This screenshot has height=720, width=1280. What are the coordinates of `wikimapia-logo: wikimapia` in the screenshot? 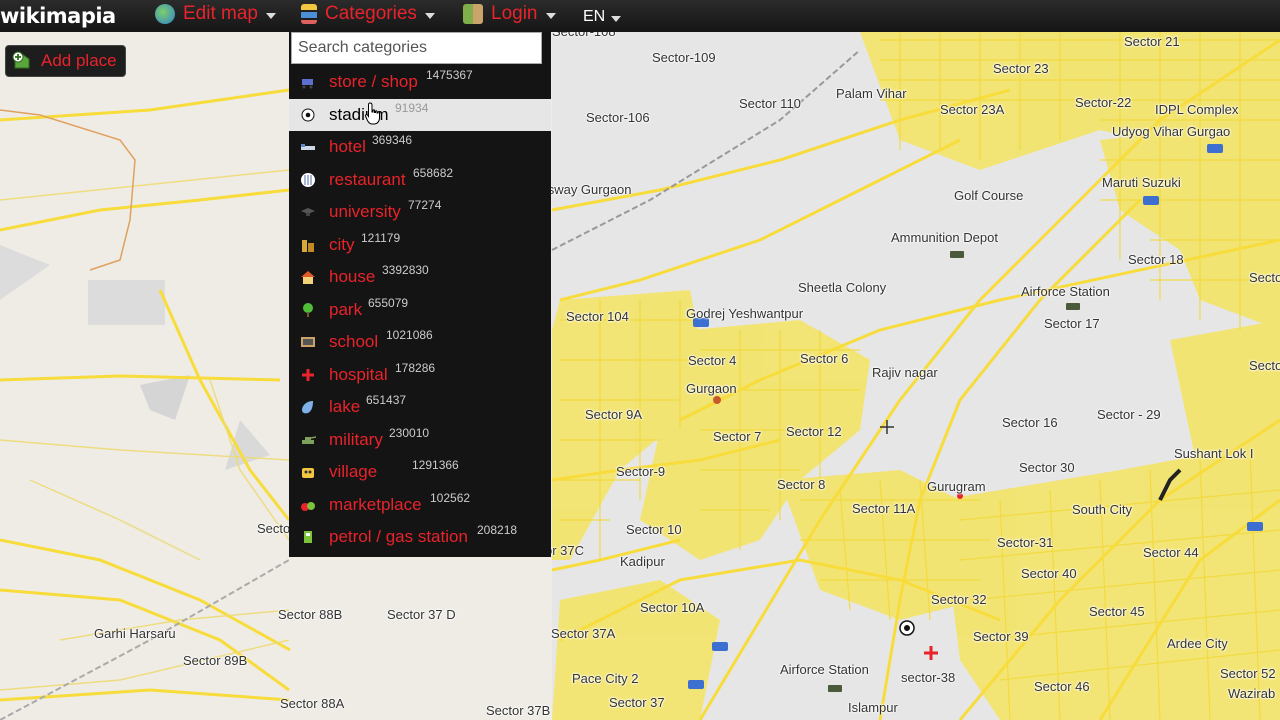 It's located at (58, 16).